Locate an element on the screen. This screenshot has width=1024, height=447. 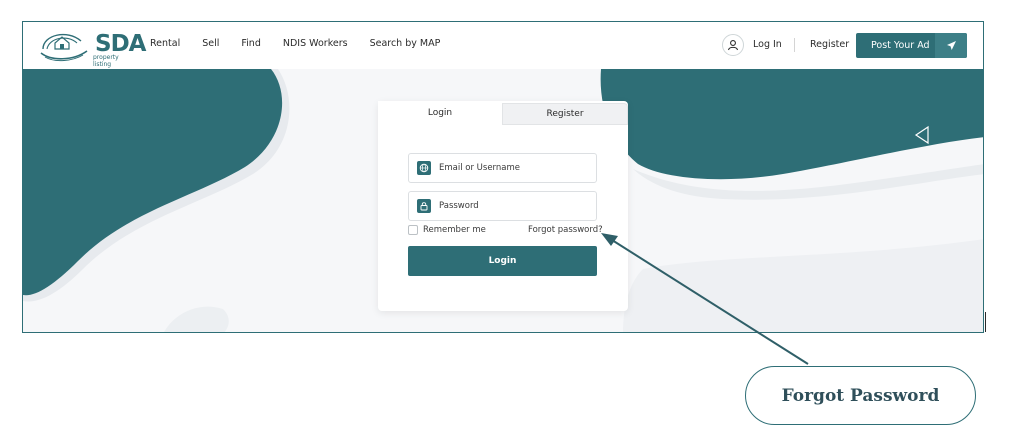
annotation-label: Forgot Password is located at coordinates (860, 395).